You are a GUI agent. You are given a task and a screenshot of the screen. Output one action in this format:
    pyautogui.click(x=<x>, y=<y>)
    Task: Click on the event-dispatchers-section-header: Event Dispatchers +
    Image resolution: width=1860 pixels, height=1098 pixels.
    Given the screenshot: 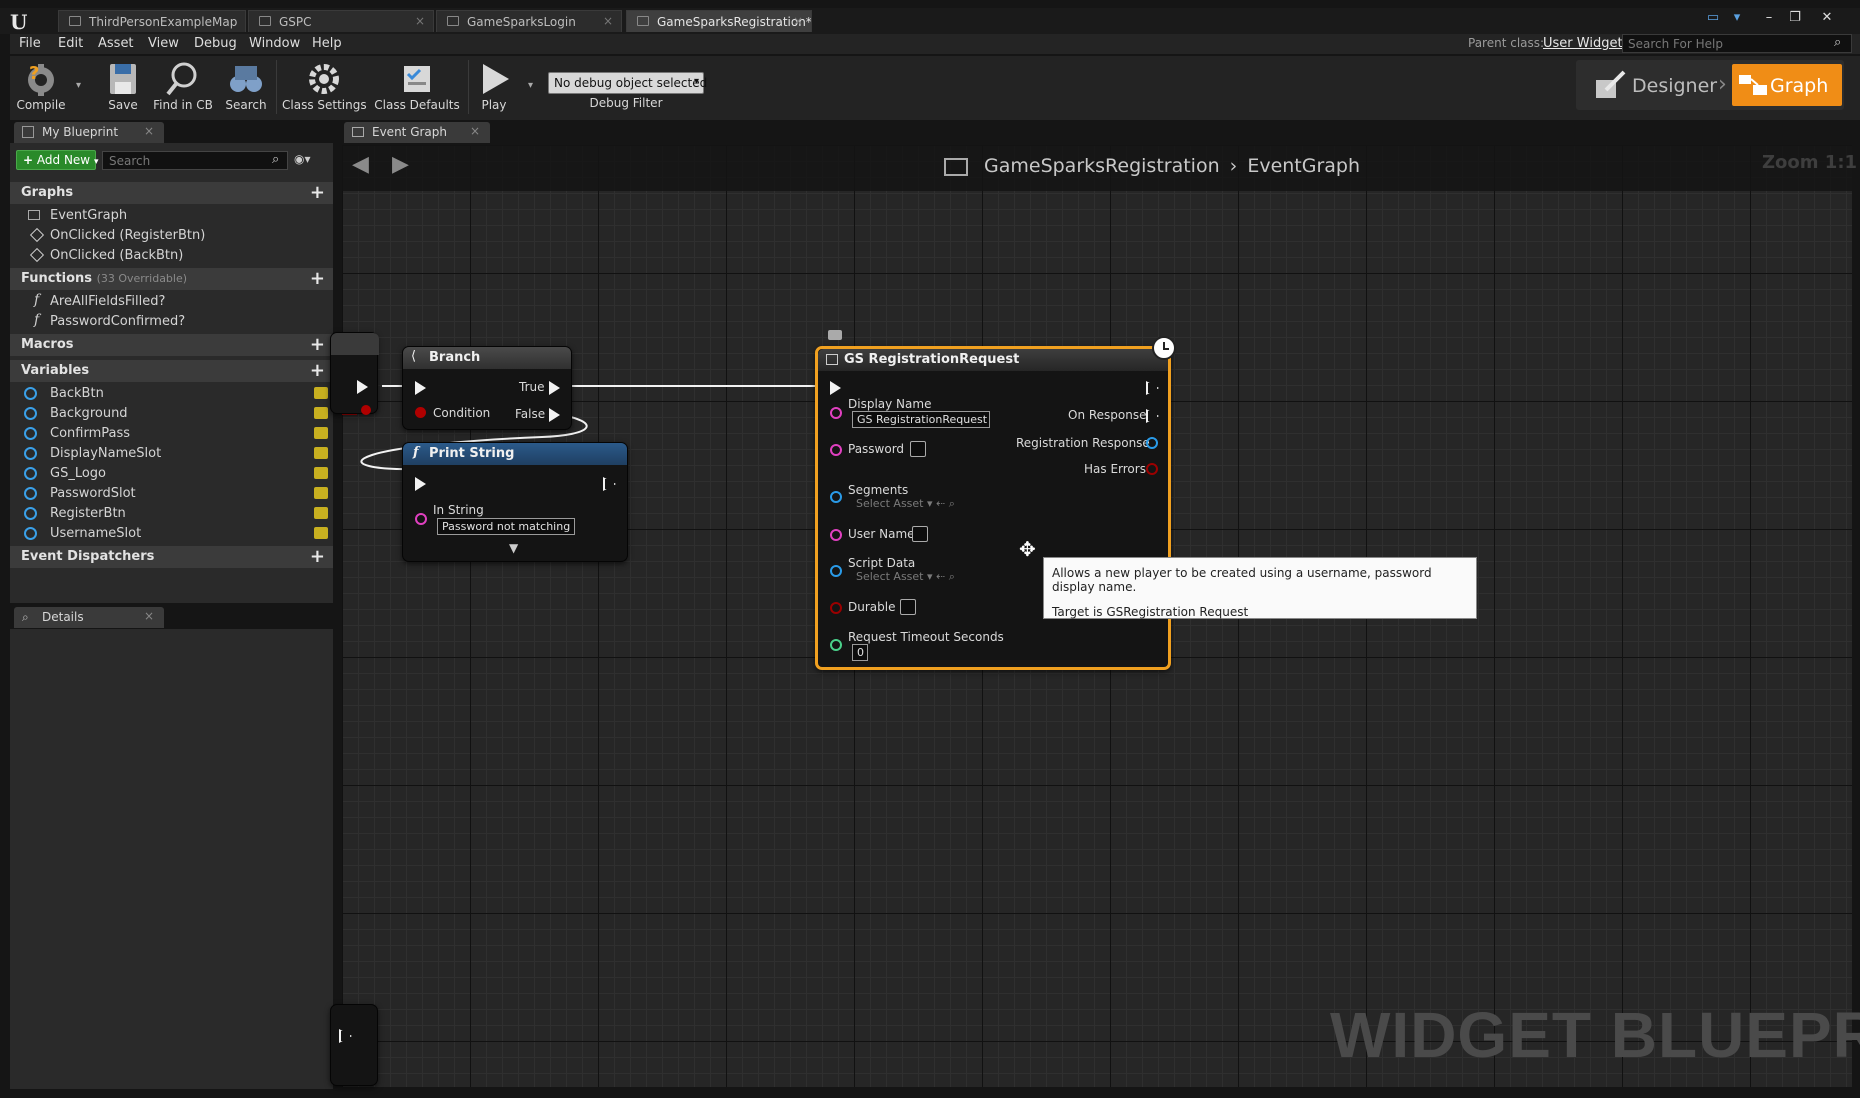 What is the action you would take?
    pyautogui.click(x=171, y=557)
    